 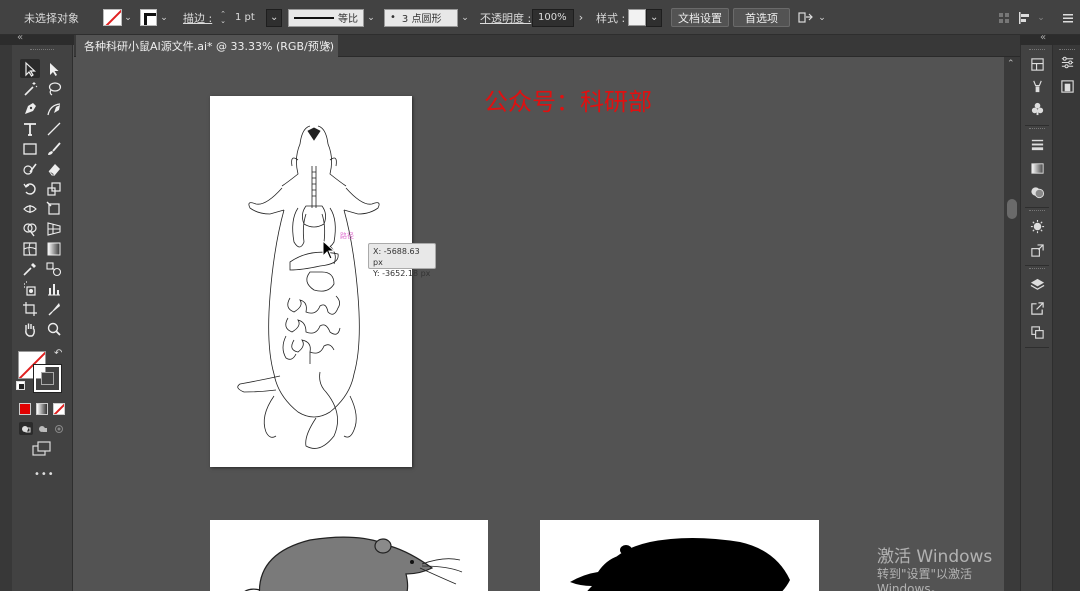 What do you see at coordinates (30, 88) in the screenshot?
I see `magic-wand-tool-icon` at bounding box center [30, 88].